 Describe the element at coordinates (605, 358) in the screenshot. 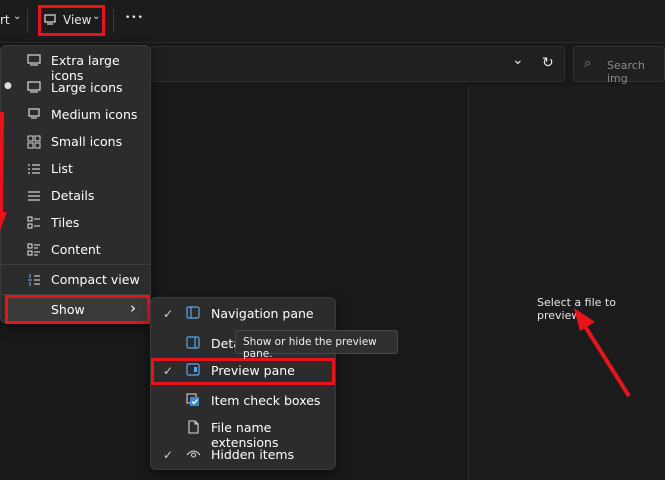

I see `preview-arrow-shaft` at that location.